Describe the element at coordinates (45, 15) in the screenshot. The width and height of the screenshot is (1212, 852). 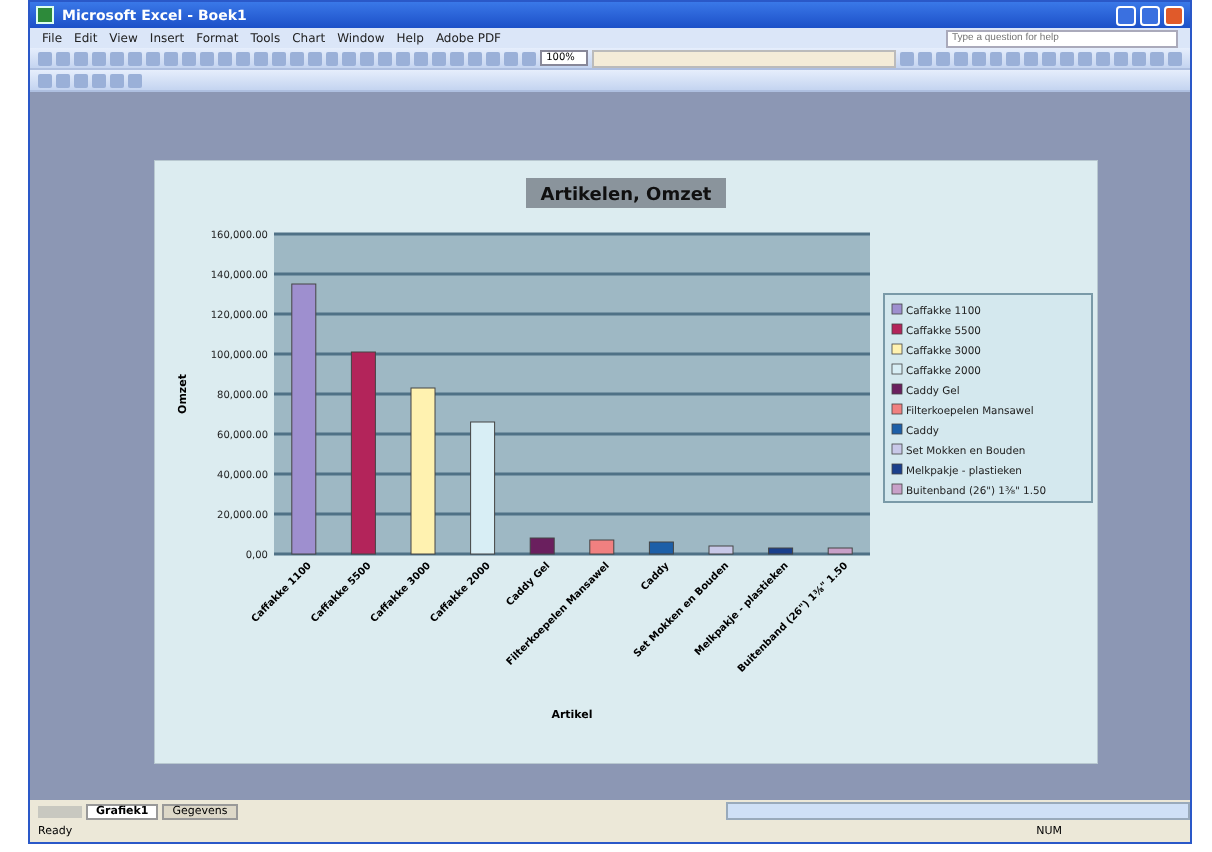
I see `spreadsheet-icon` at that location.